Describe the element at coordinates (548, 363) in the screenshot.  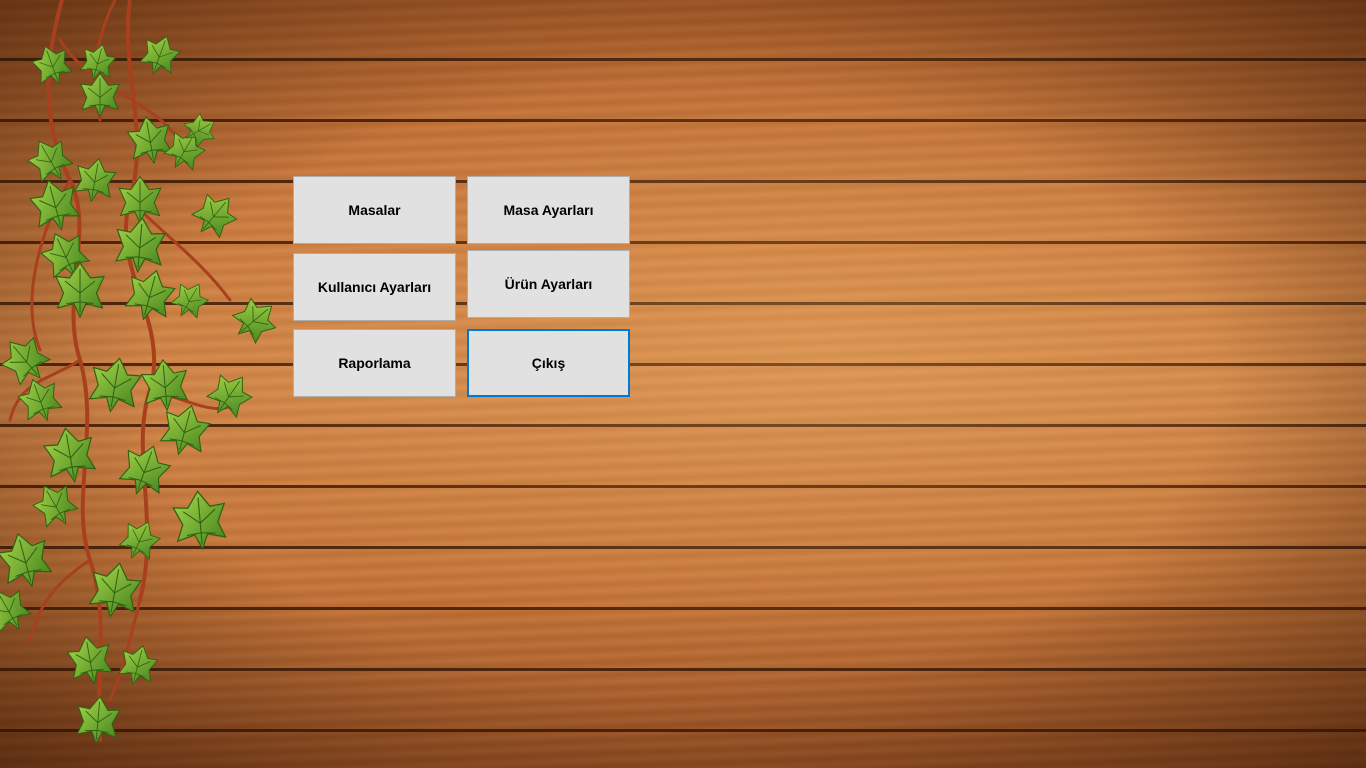
I see `cikis-button: Çıkış` at that location.